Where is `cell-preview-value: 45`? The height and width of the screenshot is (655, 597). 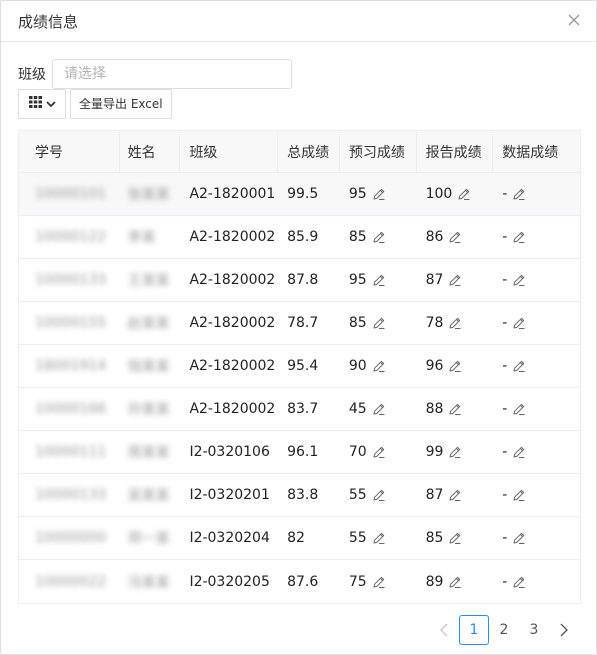 cell-preview-value: 45 is located at coordinates (357, 409).